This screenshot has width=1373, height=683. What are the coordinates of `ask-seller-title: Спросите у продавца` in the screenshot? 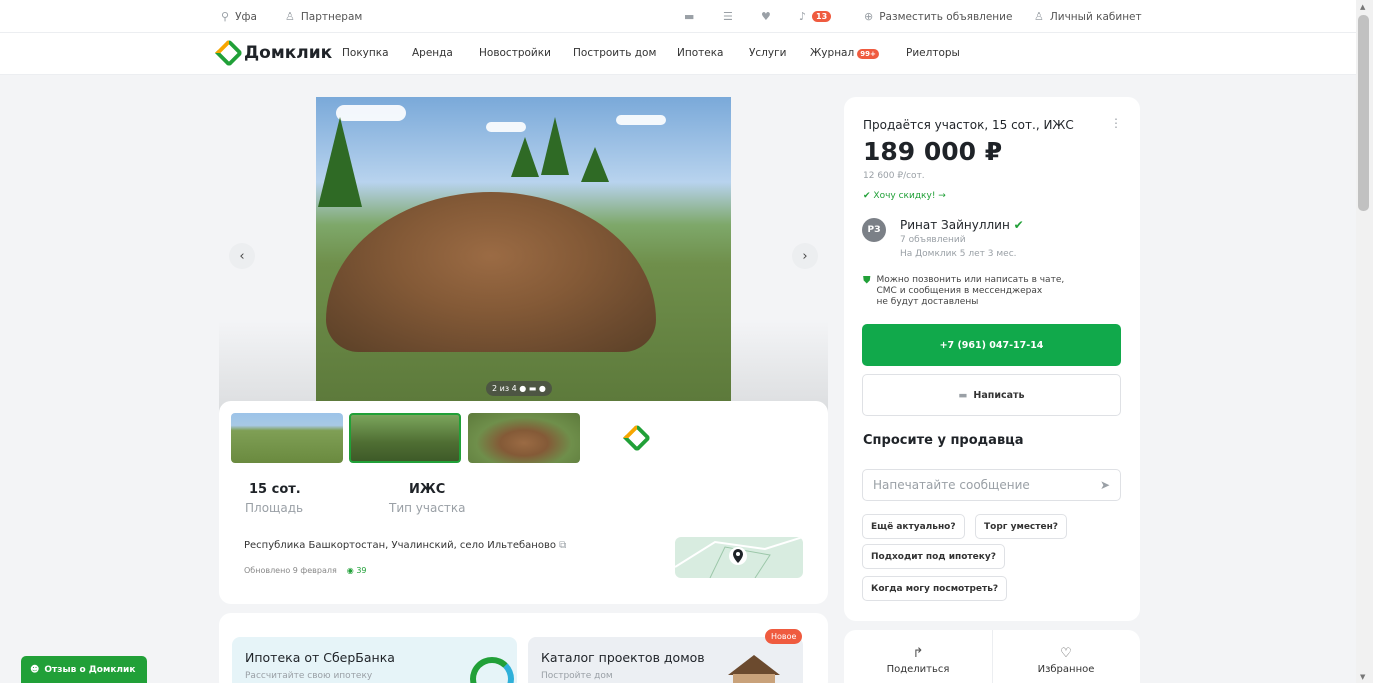 It's located at (943, 440).